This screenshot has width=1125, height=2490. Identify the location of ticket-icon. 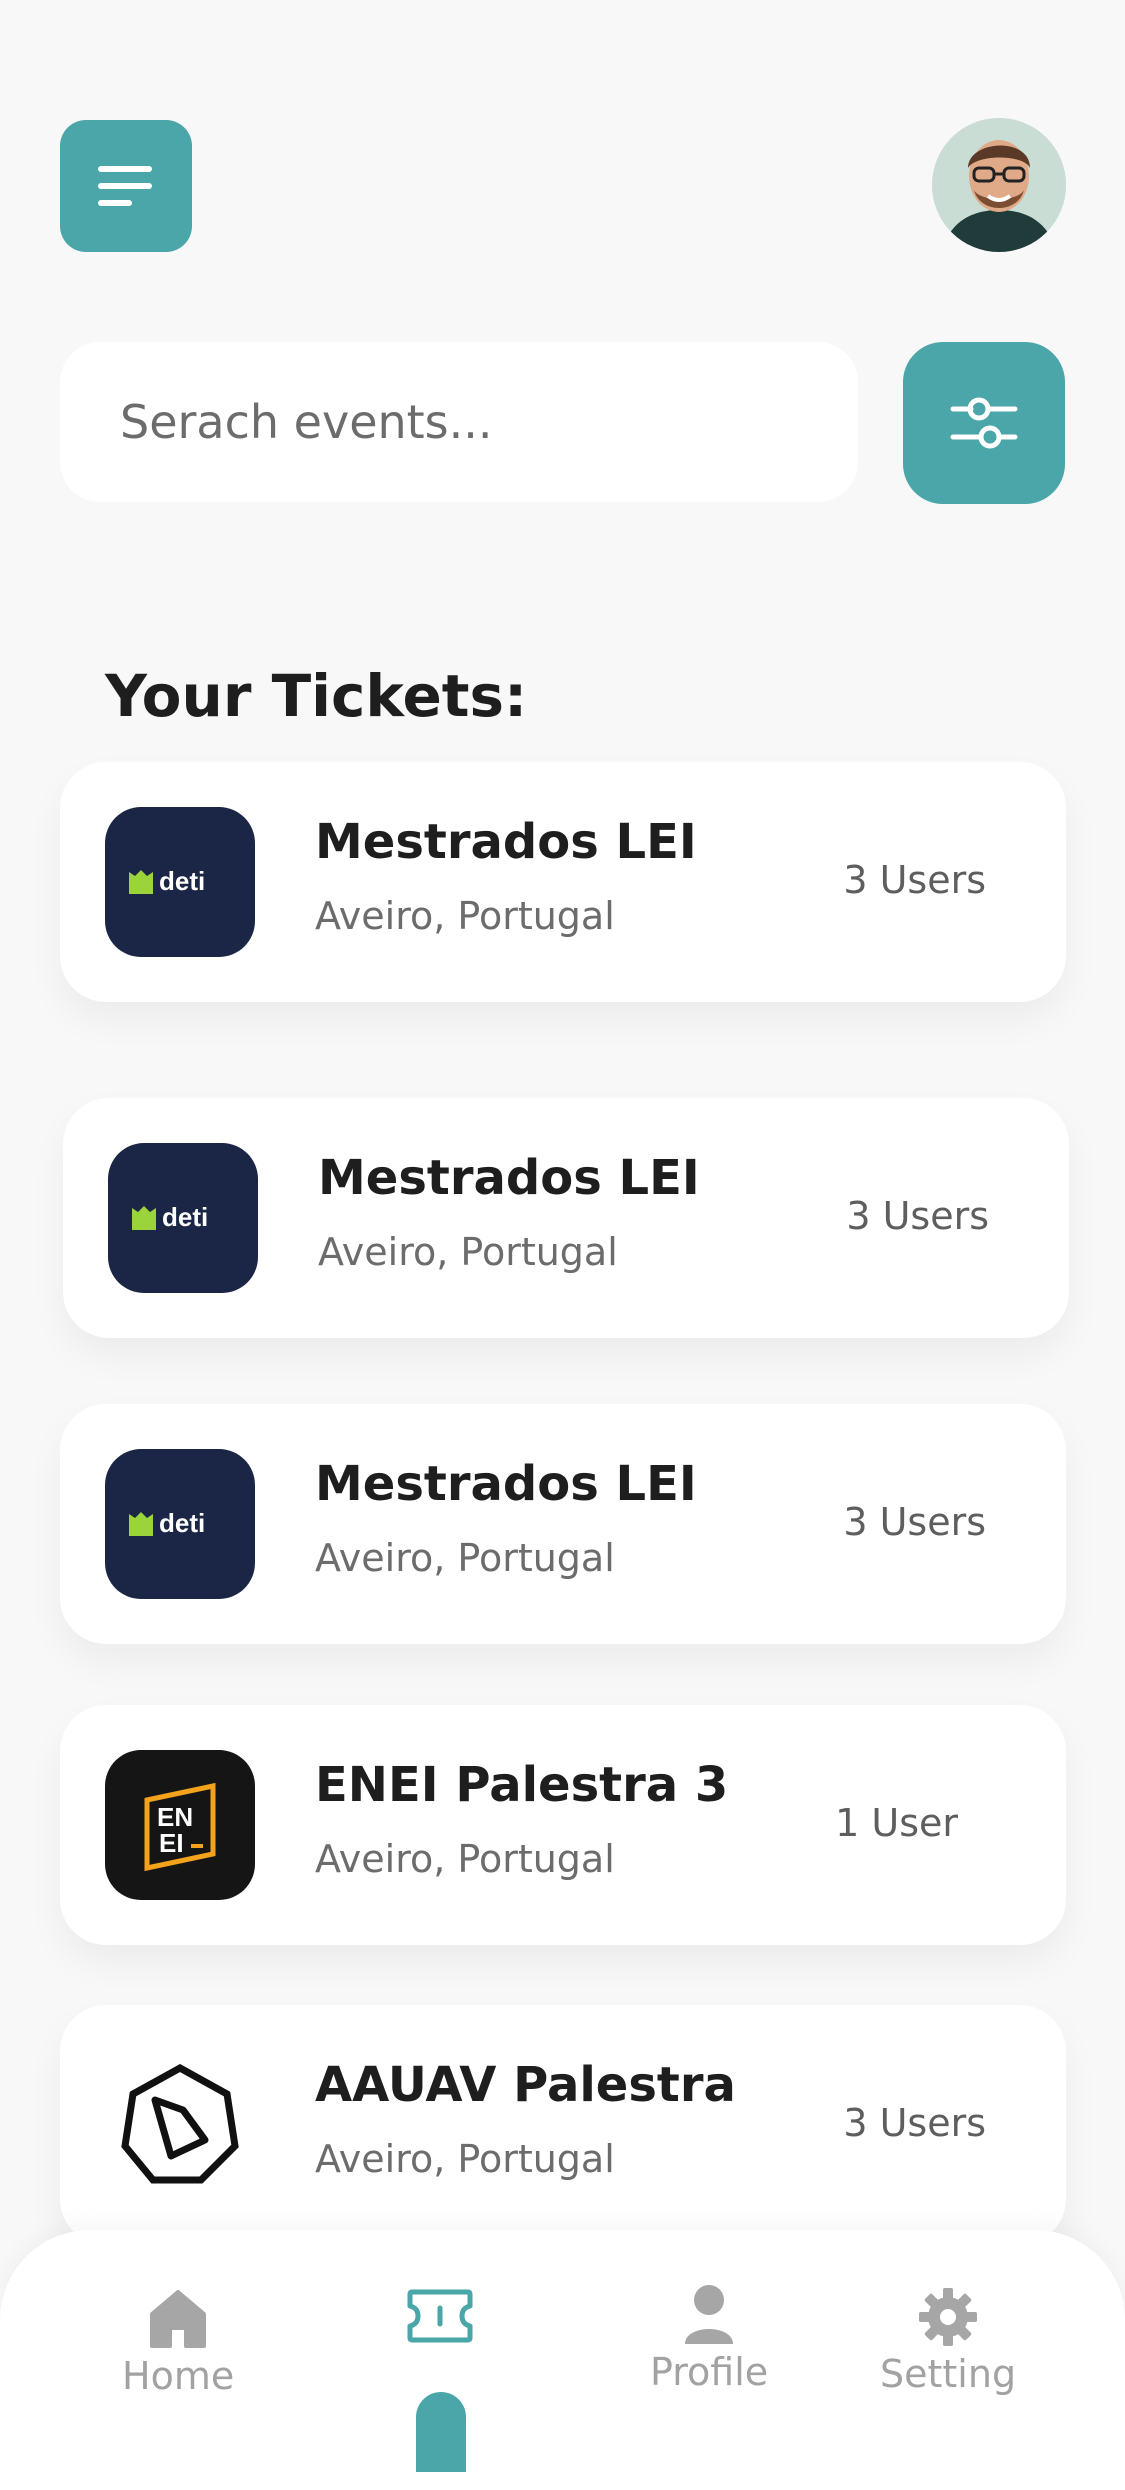
(440, 2316).